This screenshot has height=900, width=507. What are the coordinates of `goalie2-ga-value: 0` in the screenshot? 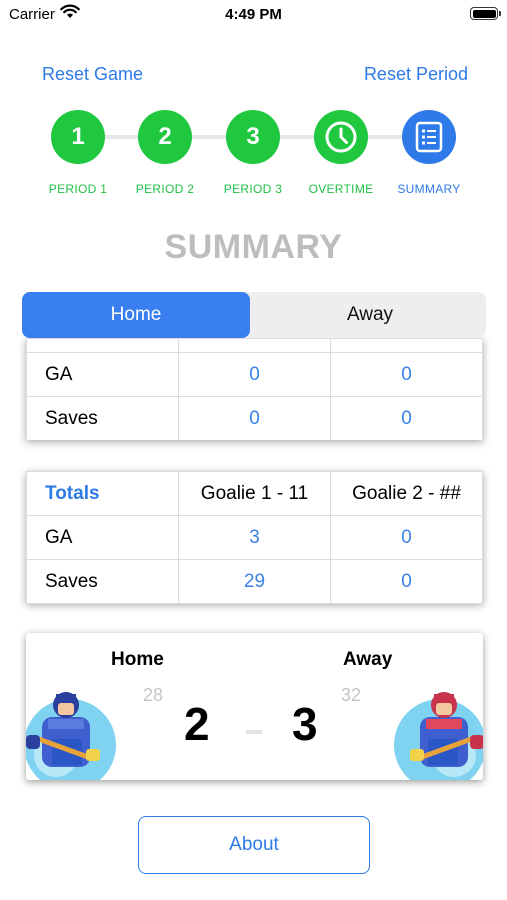 It's located at (406, 374).